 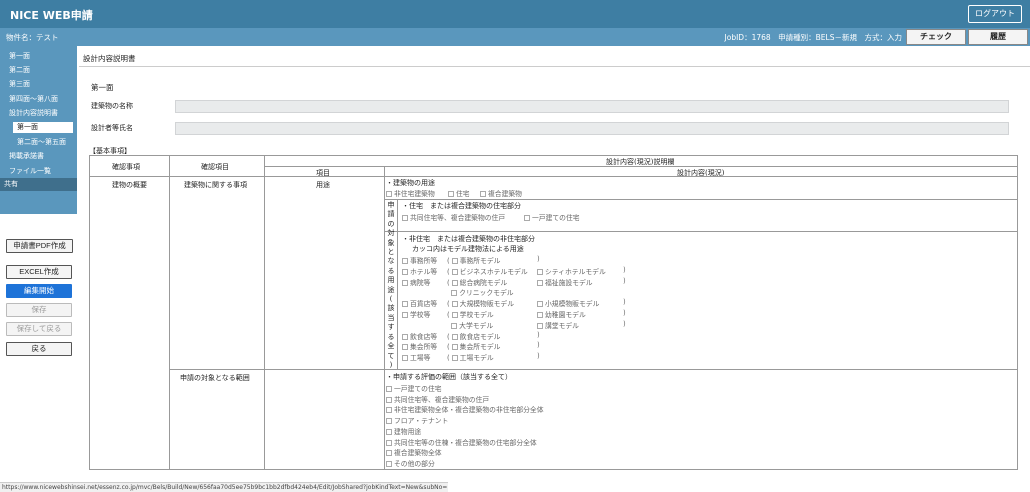 What do you see at coordinates (477, 282) in the screenshot?
I see `nonres-model-option: (総合病院モデル` at bounding box center [477, 282].